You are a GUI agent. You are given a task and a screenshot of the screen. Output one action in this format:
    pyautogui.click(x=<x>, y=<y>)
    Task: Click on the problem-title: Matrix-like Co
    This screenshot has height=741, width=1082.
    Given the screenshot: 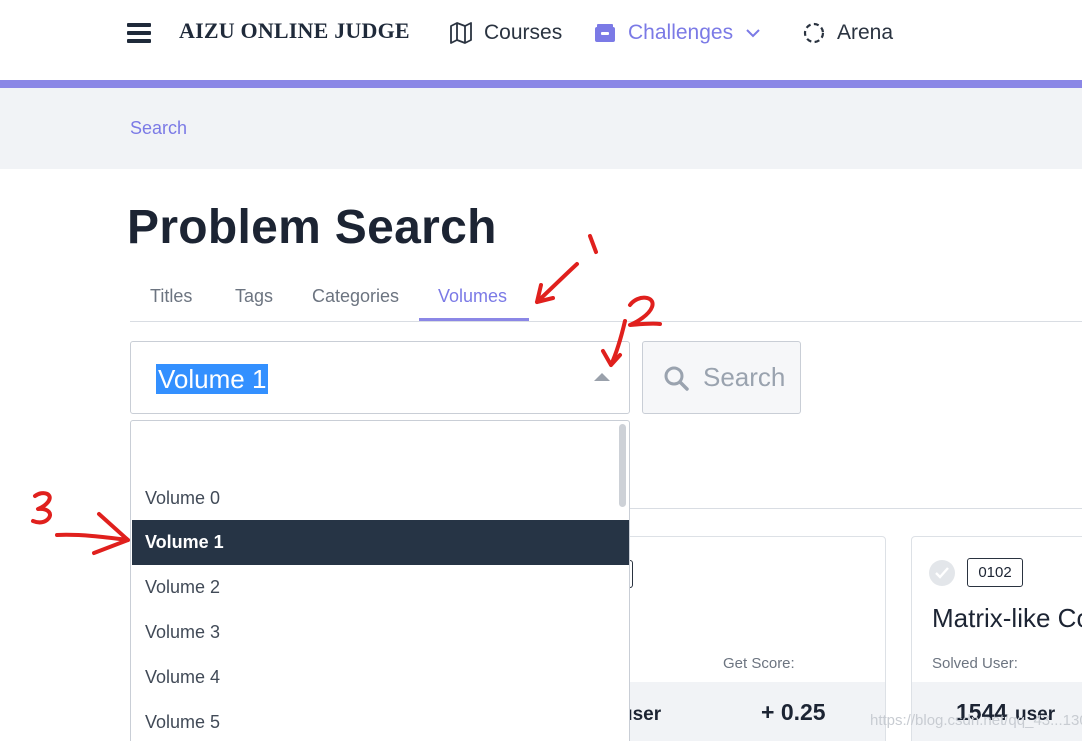 What is the action you would take?
    pyautogui.click(x=1007, y=618)
    